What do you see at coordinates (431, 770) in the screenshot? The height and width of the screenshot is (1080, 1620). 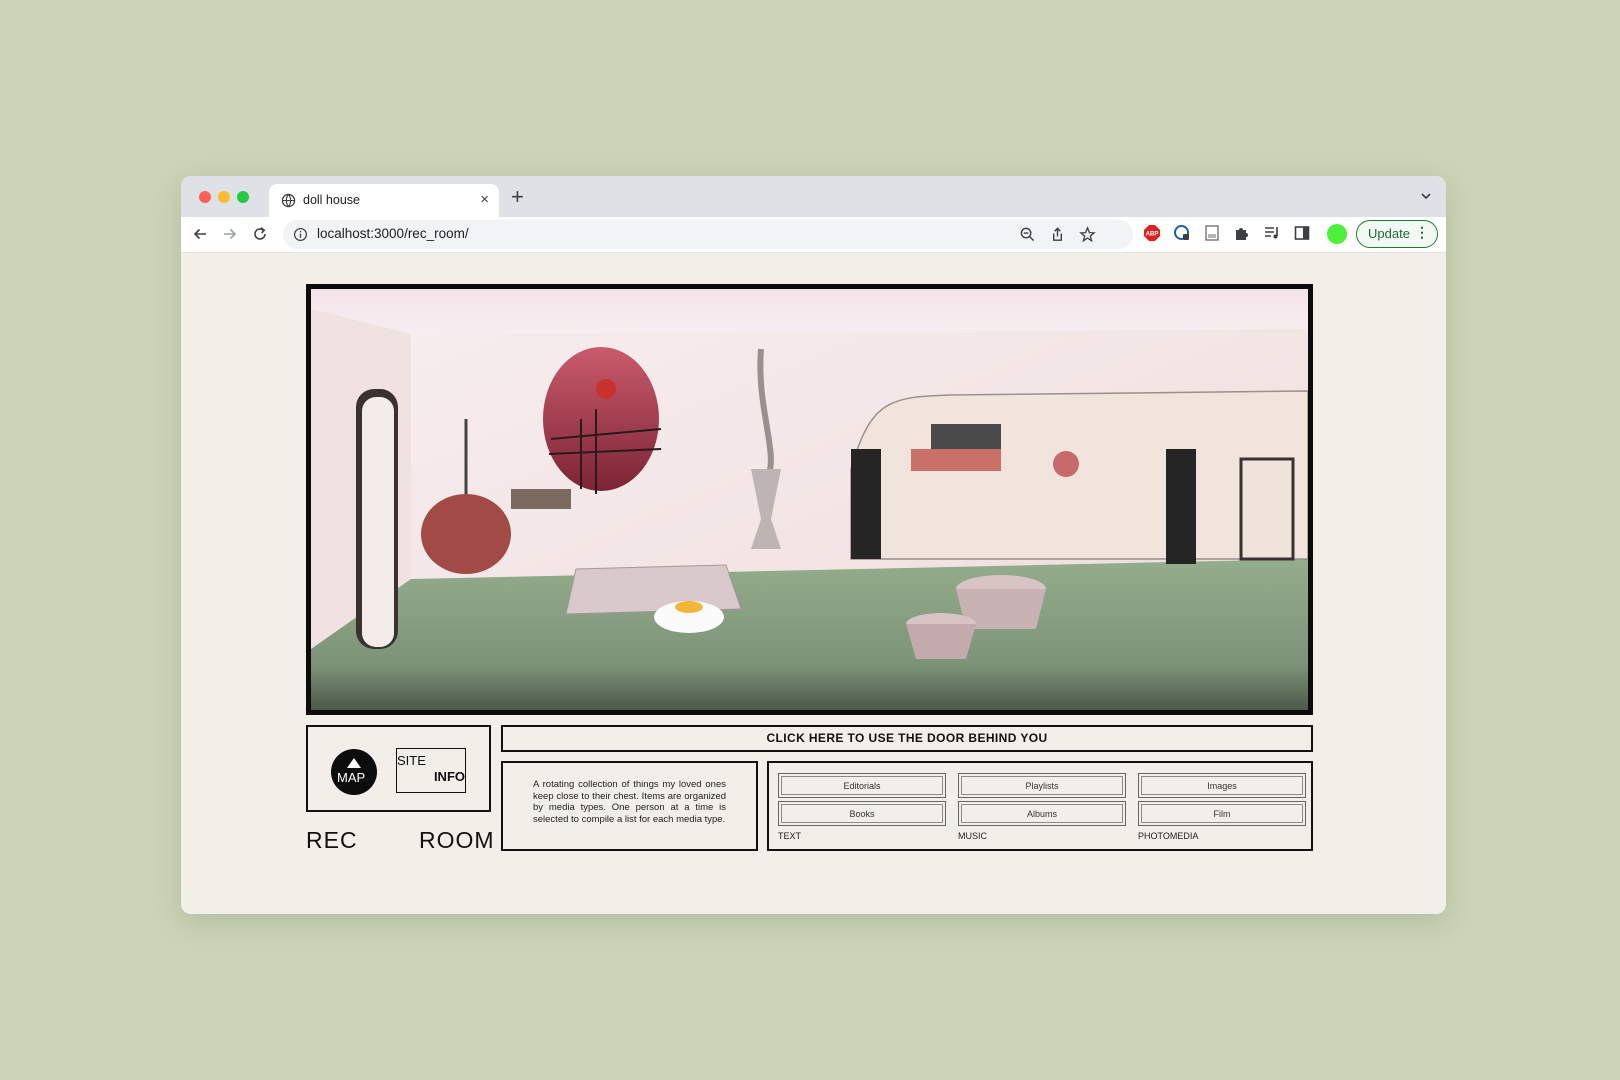 I see `site-info-button: SITE INFO` at bounding box center [431, 770].